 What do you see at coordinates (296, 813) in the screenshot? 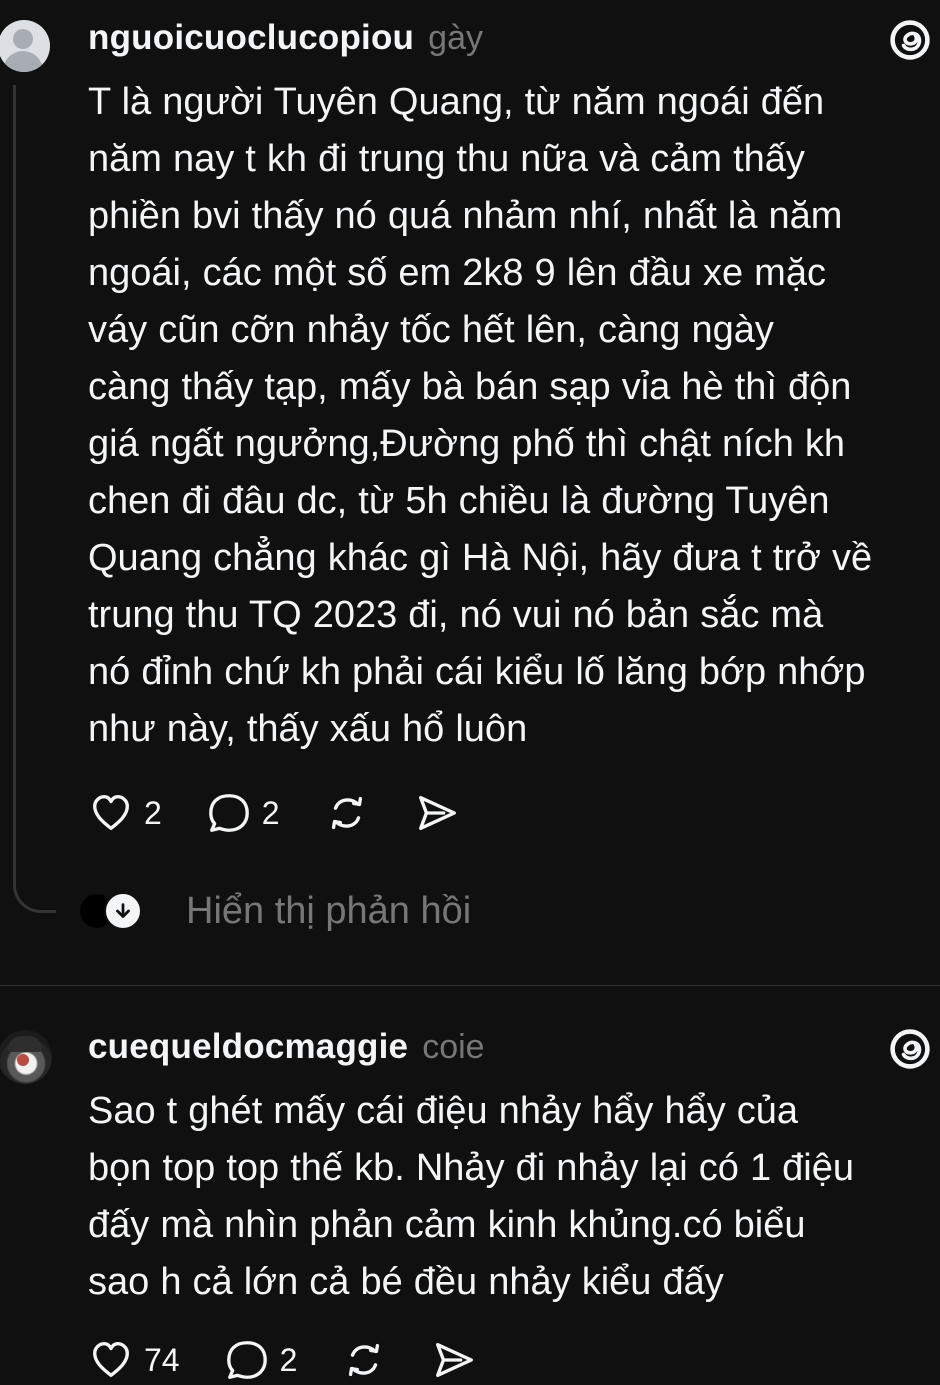
I see `post-actions: 2 2` at bounding box center [296, 813].